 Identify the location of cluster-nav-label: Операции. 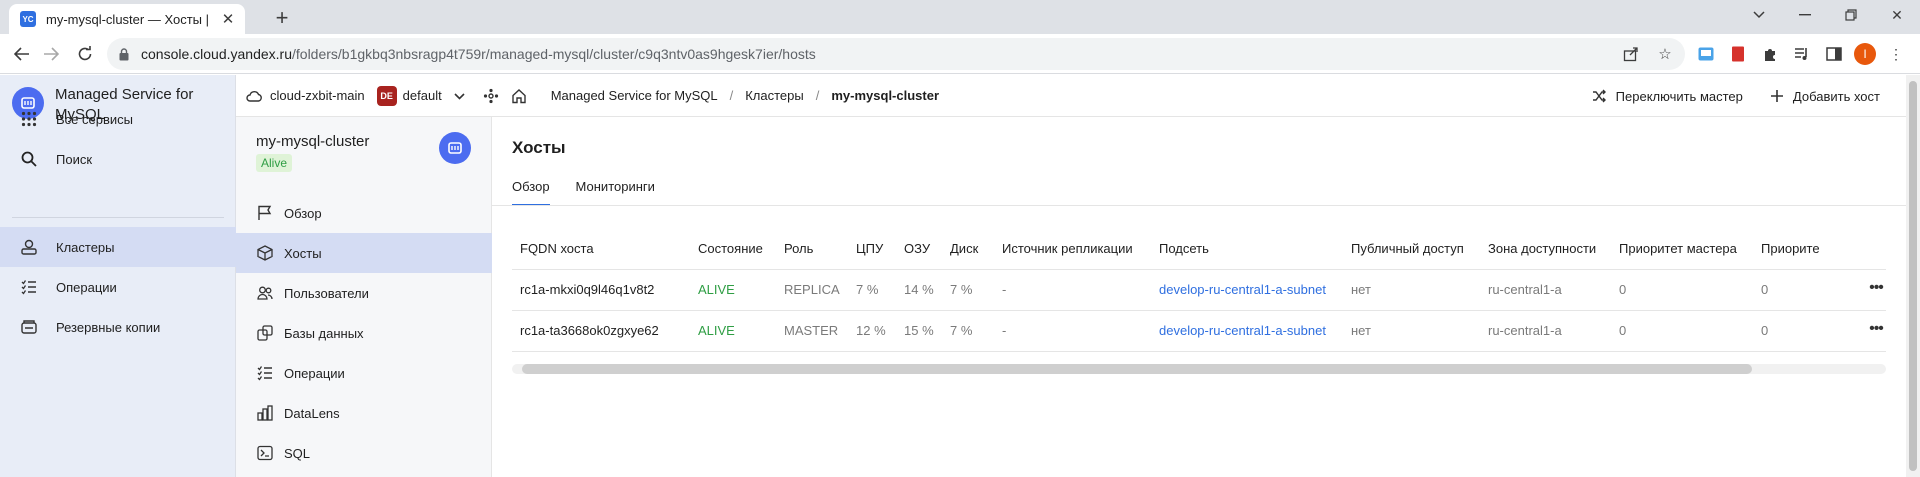
(314, 373).